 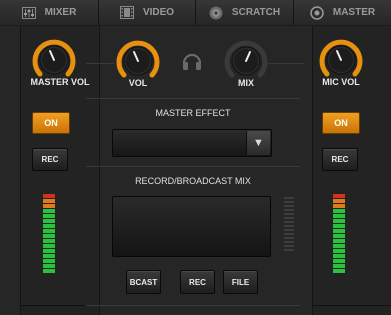 I want to click on master-effect-select: ▼, so click(x=192, y=143).